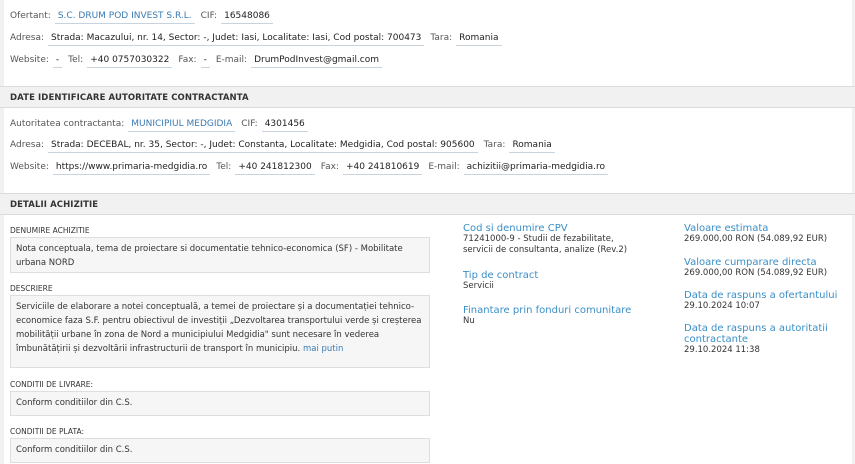 The width and height of the screenshot is (855, 464). I want to click on ofertant-email-label: E-mail:, so click(231, 60).